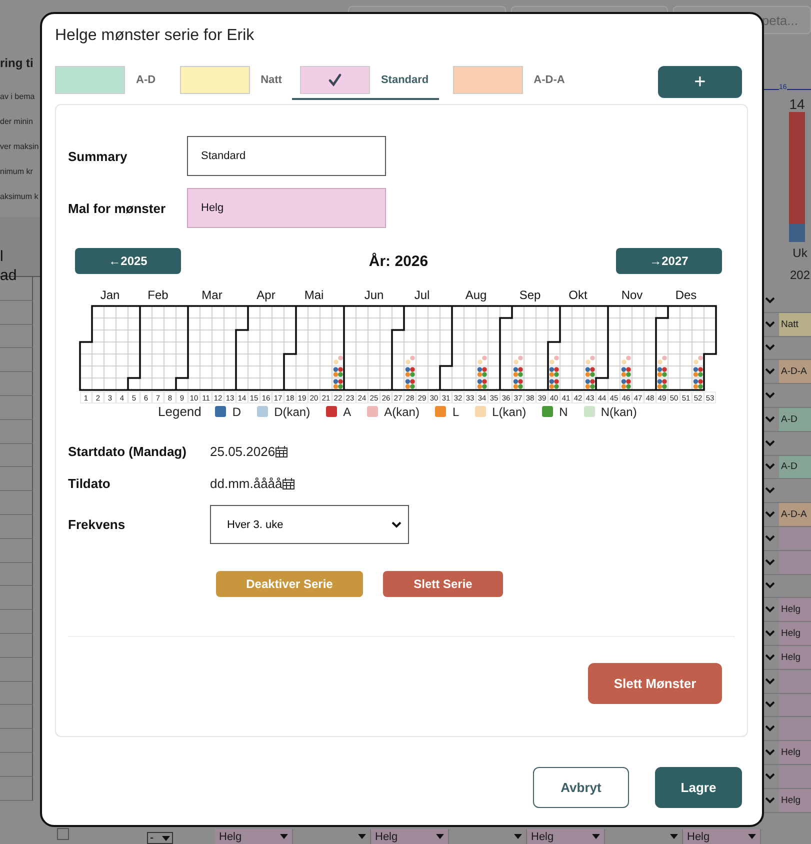  I want to click on rule-text: av i bema, so click(18, 97).